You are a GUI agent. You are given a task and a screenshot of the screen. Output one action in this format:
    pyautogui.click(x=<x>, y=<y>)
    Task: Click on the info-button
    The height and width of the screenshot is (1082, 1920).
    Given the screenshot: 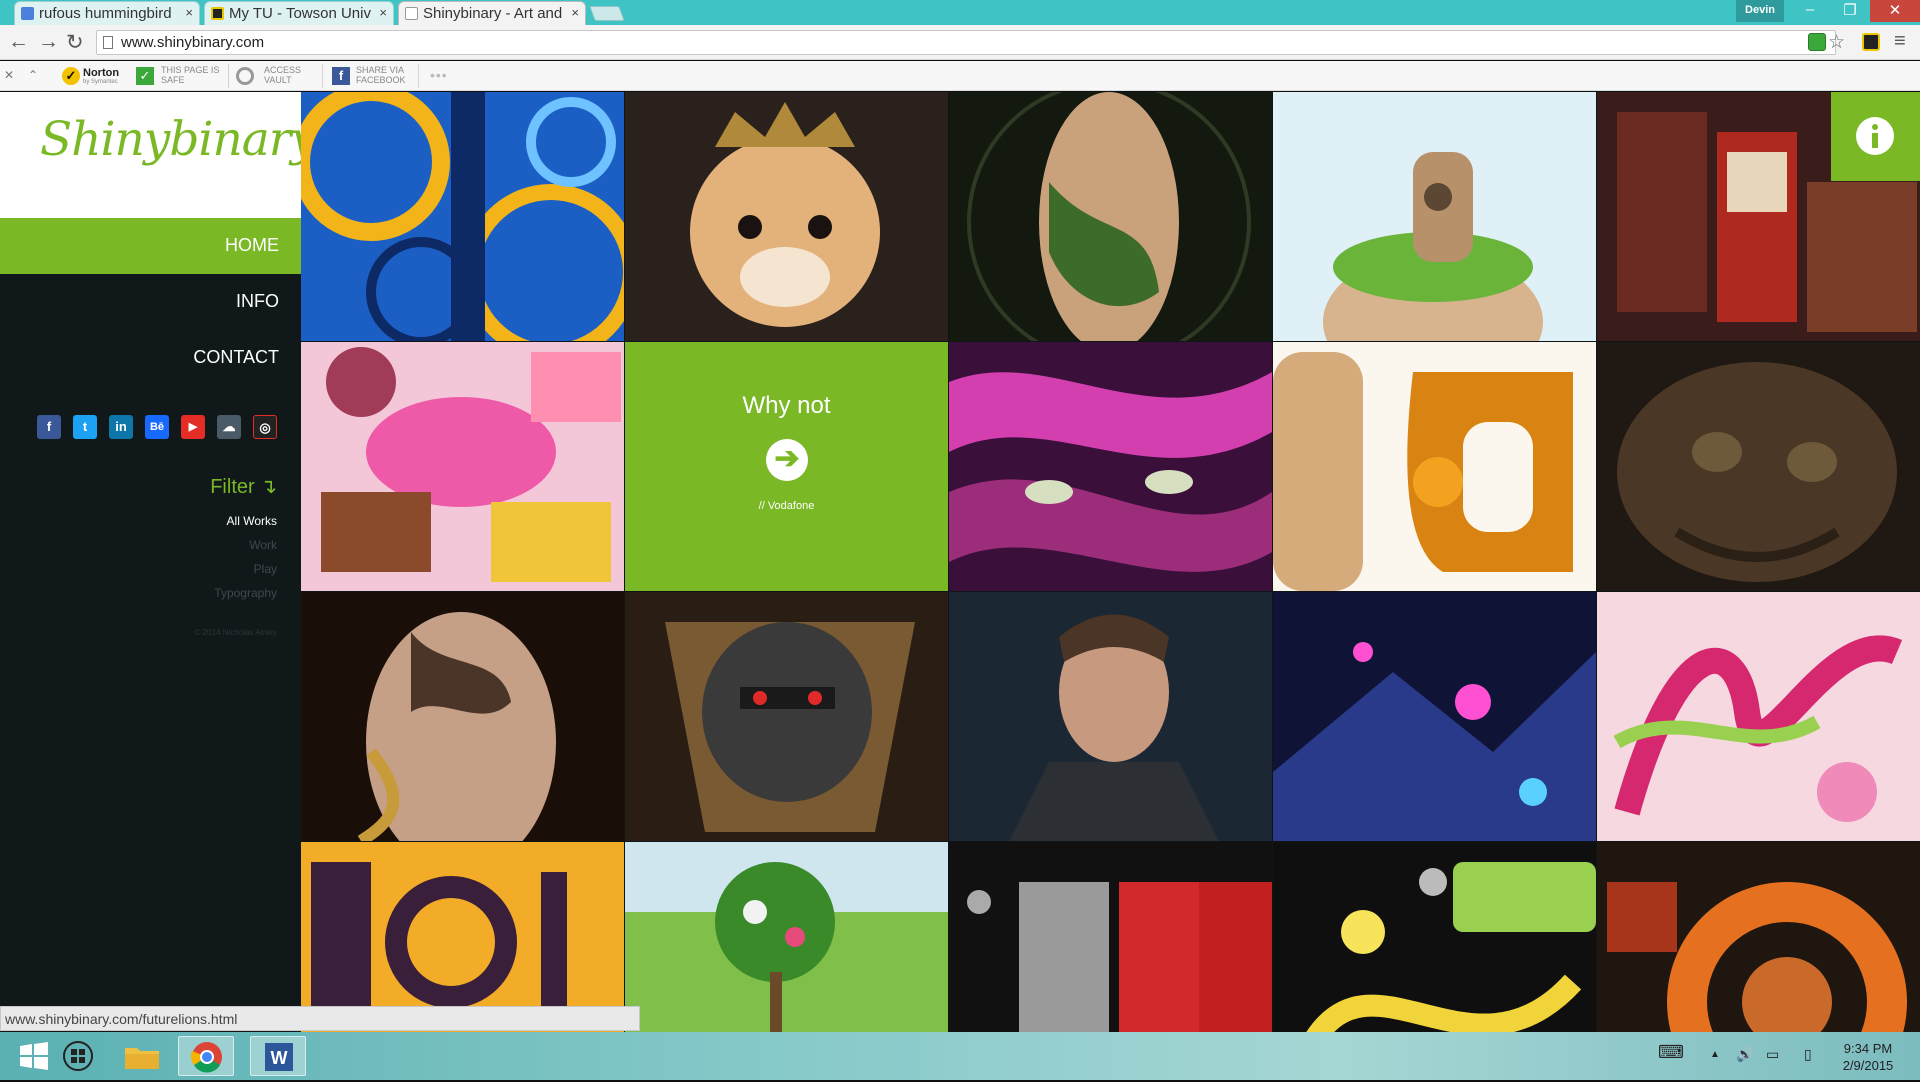 What is the action you would take?
    pyautogui.click(x=1875, y=136)
    